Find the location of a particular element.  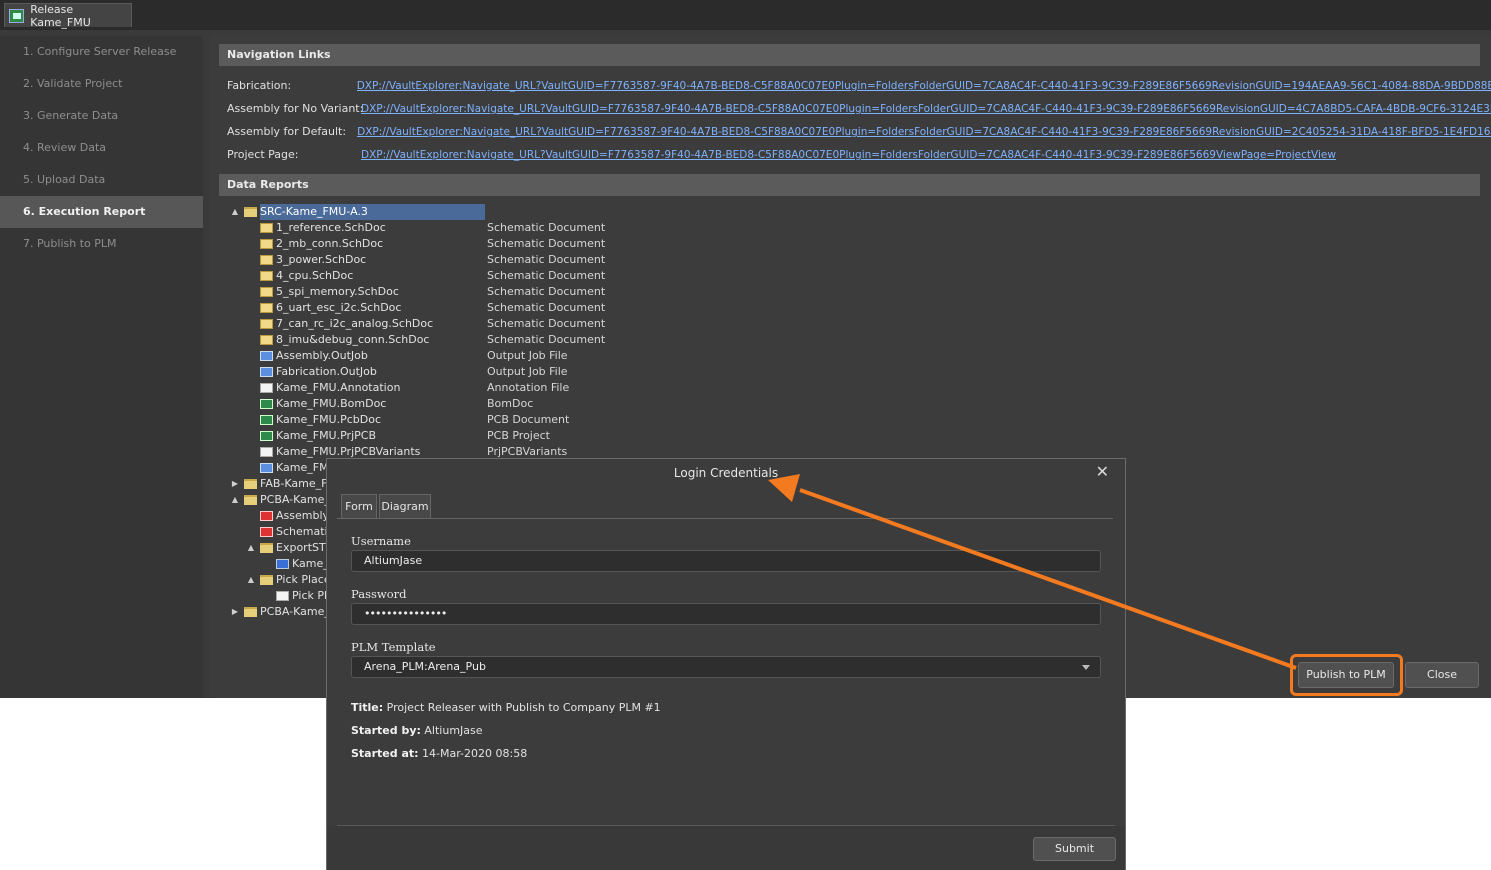

step-review-data: 4. Review Data is located at coordinates (101, 148).